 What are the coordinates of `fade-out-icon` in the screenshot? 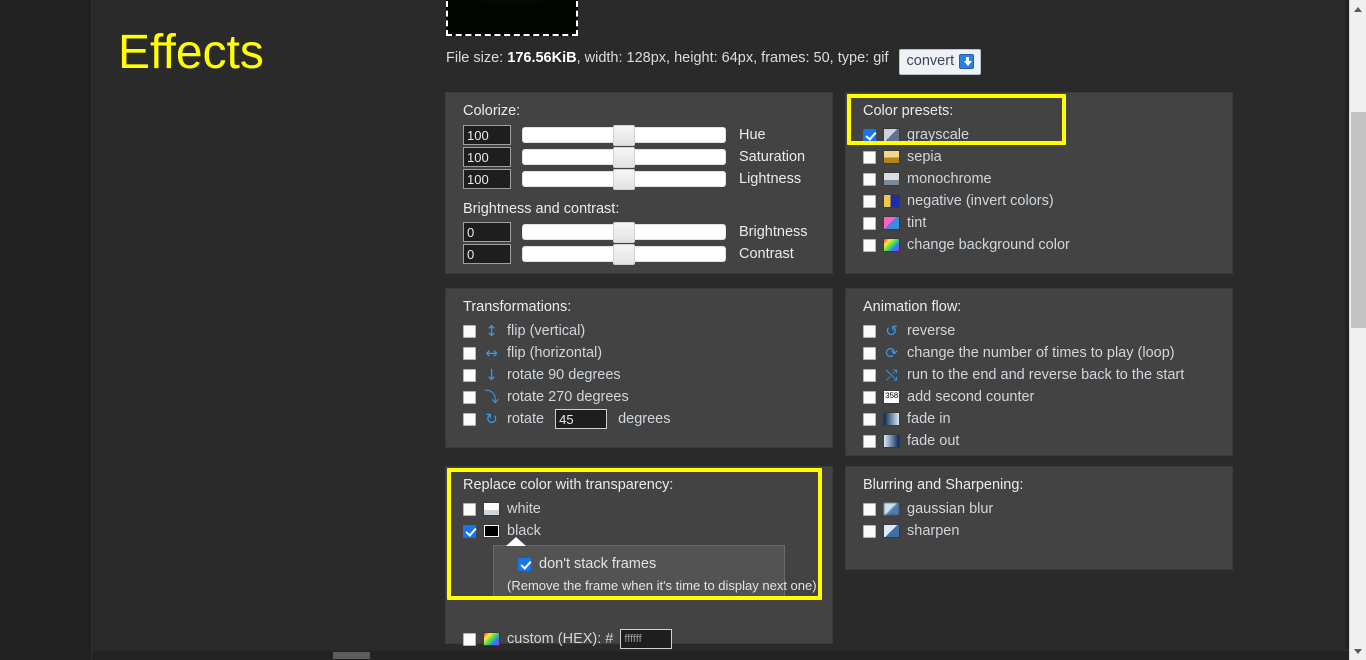 It's located at (891, 441).